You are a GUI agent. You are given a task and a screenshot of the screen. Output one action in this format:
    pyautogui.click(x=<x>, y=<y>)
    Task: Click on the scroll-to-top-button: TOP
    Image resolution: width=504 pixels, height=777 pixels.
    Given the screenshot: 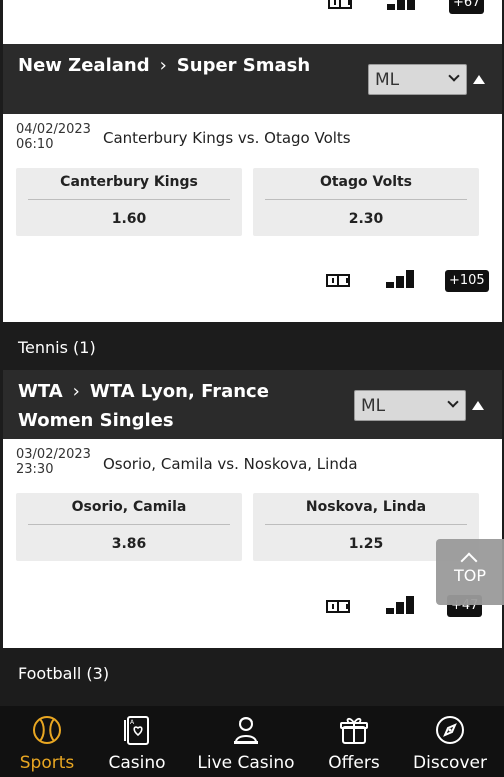 What is the action you would take?
    pyautogui.click(x=470, y=572)
    